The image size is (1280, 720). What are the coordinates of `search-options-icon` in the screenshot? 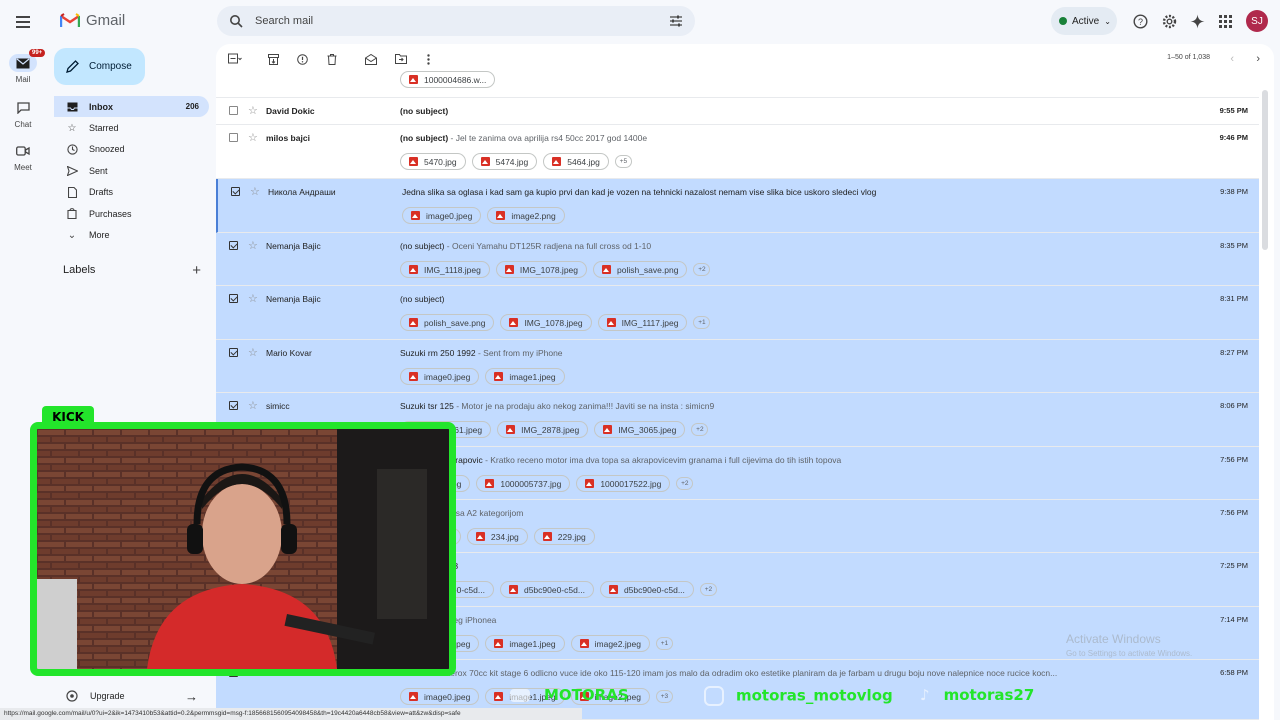 It's located at (676, 21).